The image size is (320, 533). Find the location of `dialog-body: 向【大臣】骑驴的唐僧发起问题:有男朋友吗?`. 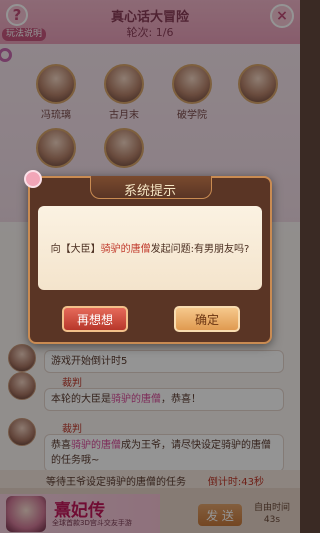

dialog-body: 向【大臣】骑驴的唐僧发起问题:有男朋友吗? is located at coordinates (150, 248).